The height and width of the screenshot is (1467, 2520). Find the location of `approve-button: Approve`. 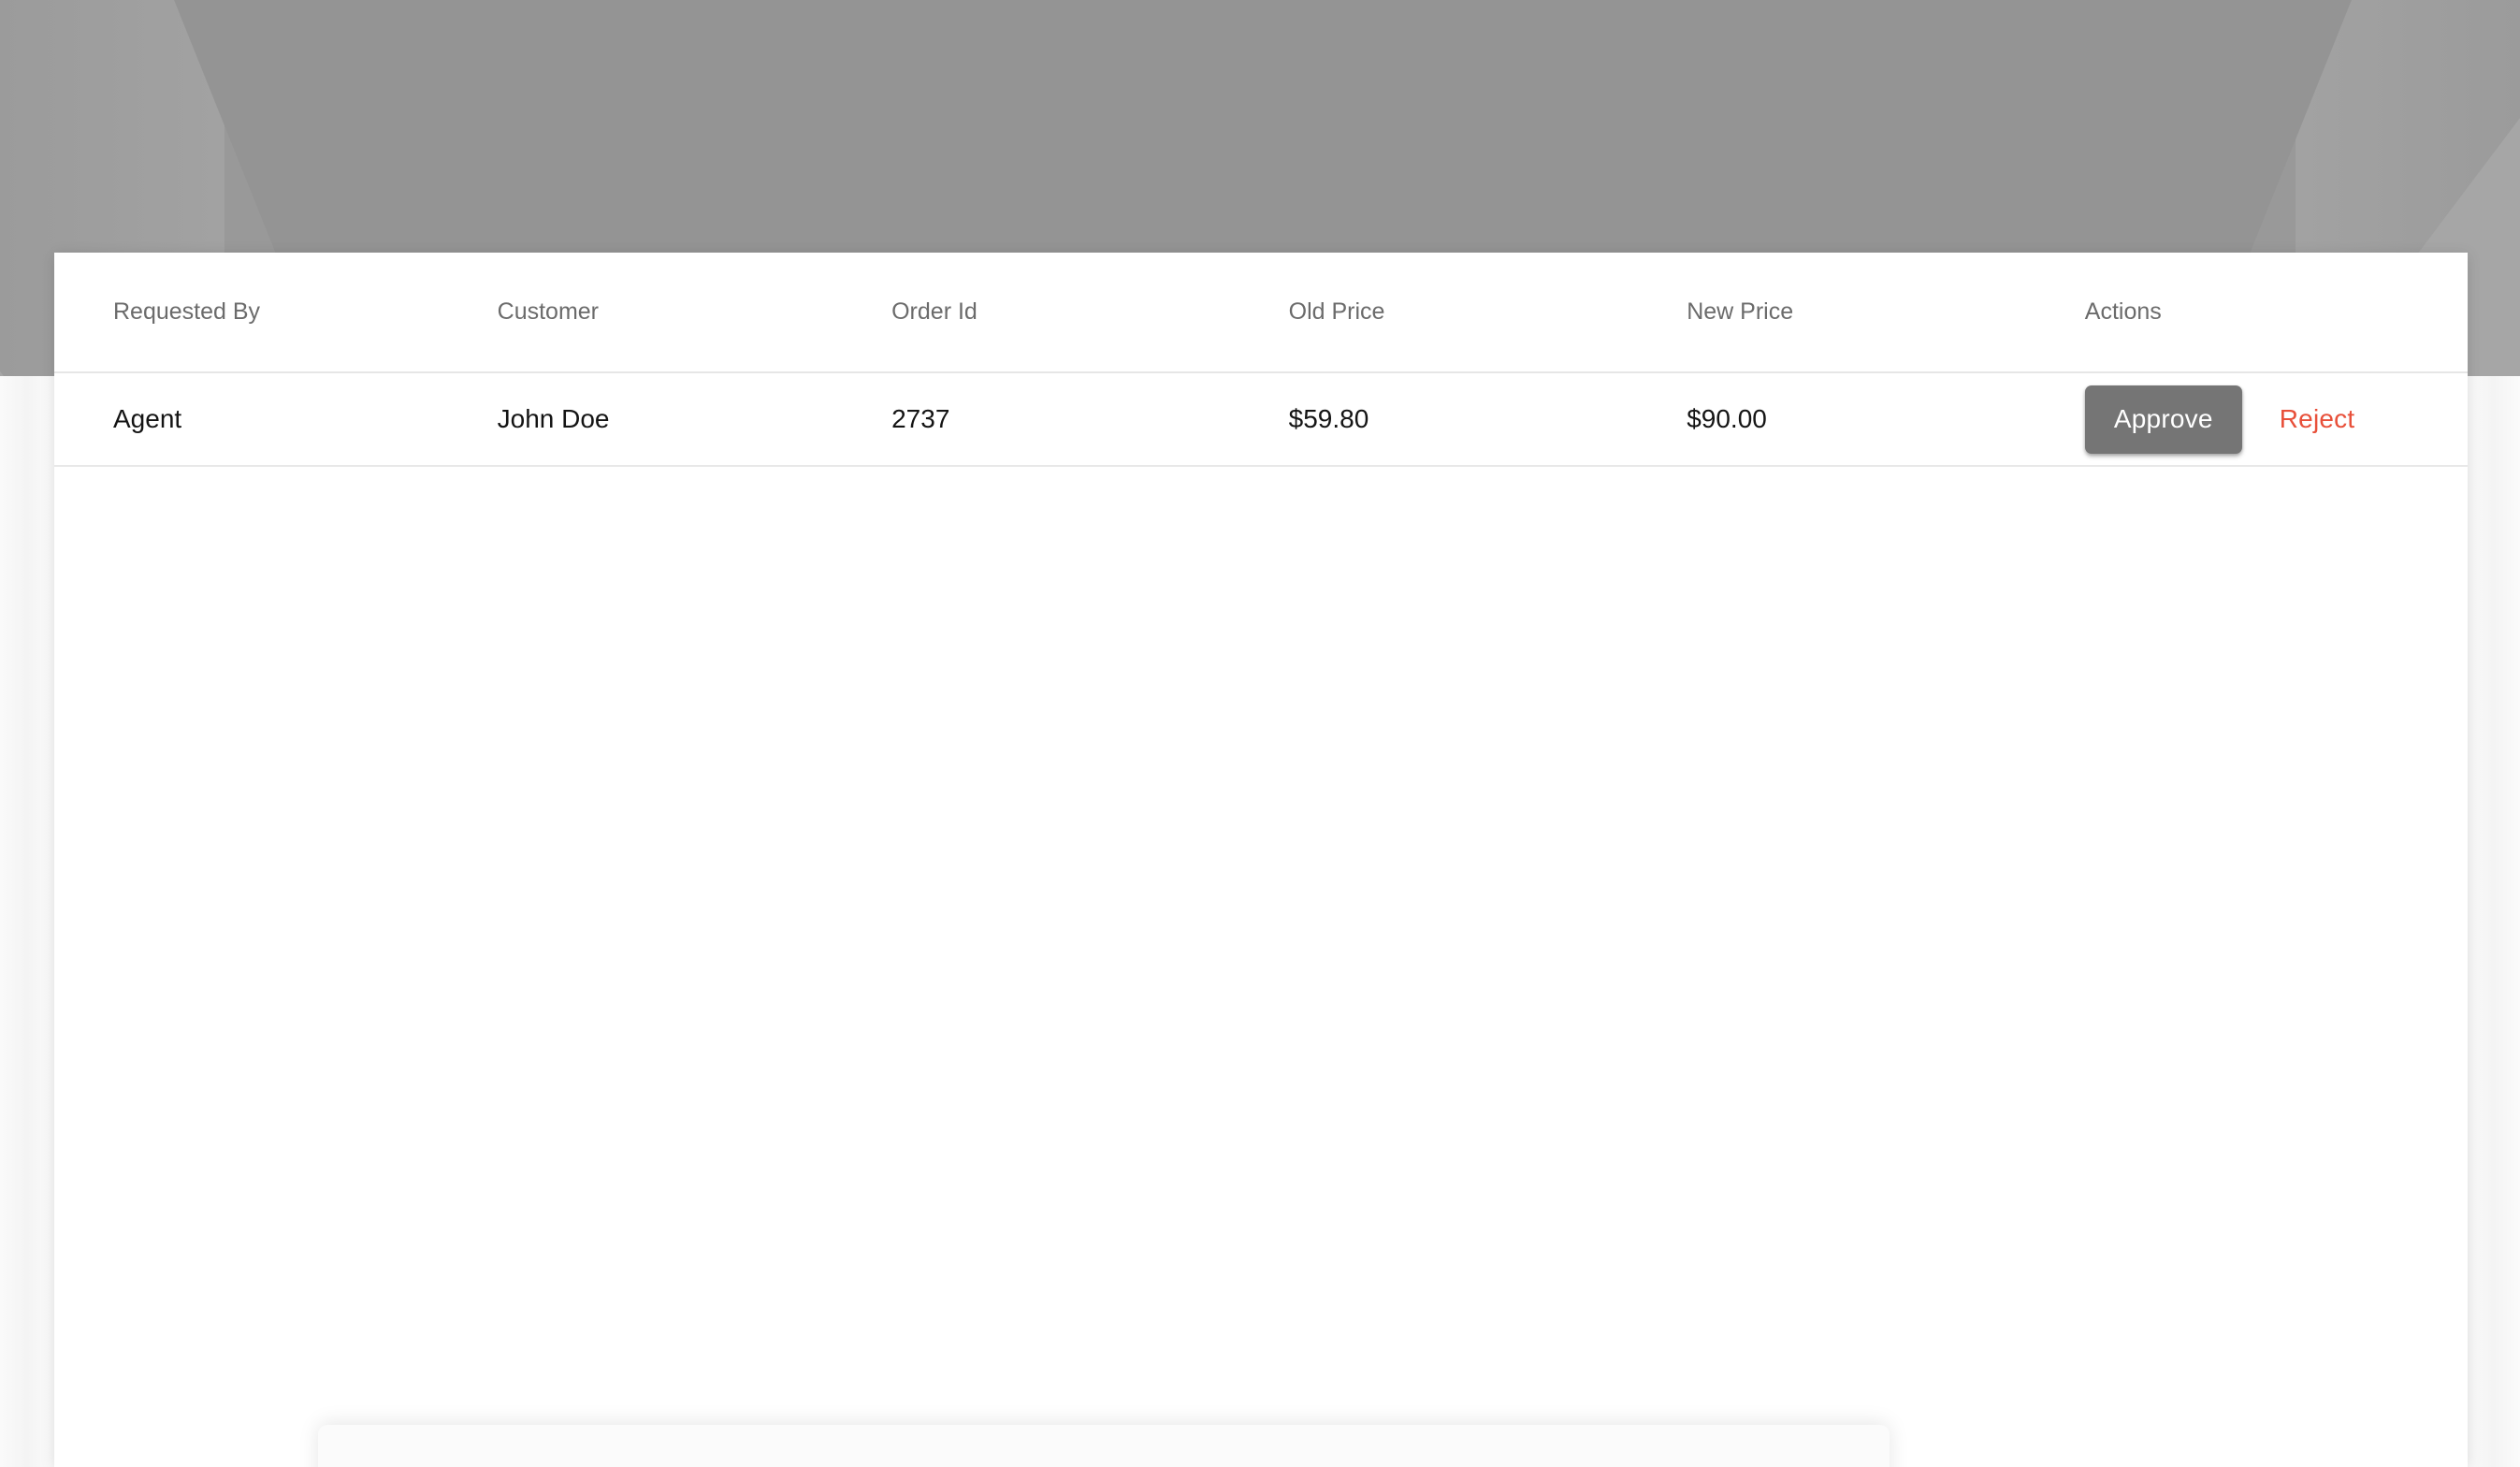

approve-button: Approve is located at coordinates (2163, 420).